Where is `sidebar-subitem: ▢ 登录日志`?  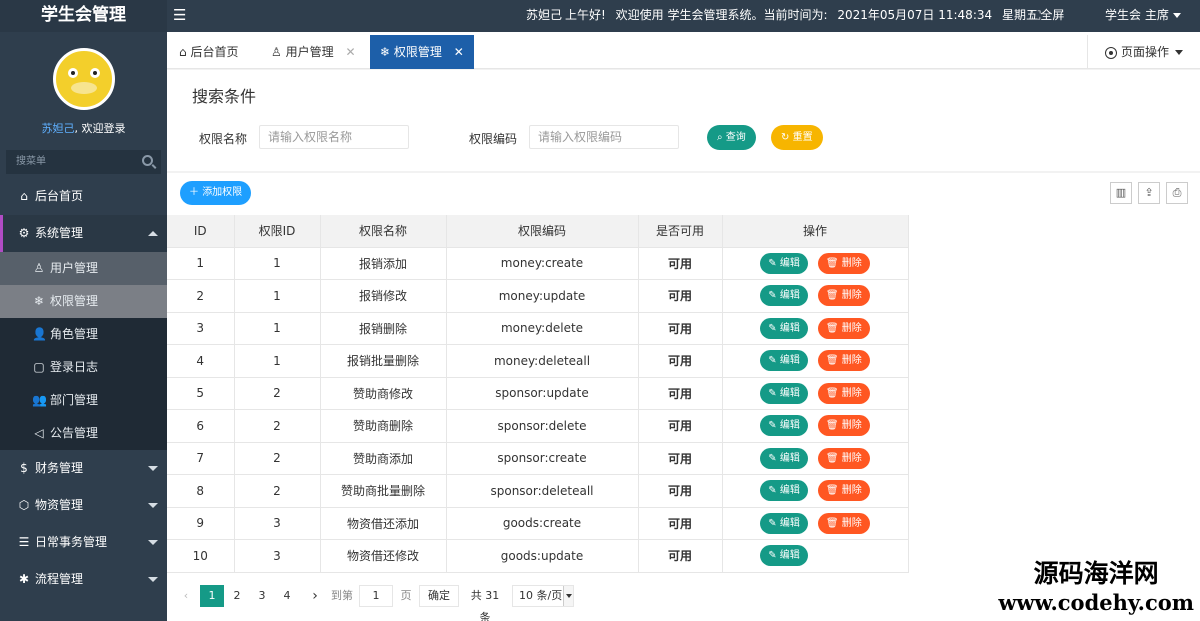 sidebar-subitem: ▢ 登录日志 is located at coordinates (83, 367).